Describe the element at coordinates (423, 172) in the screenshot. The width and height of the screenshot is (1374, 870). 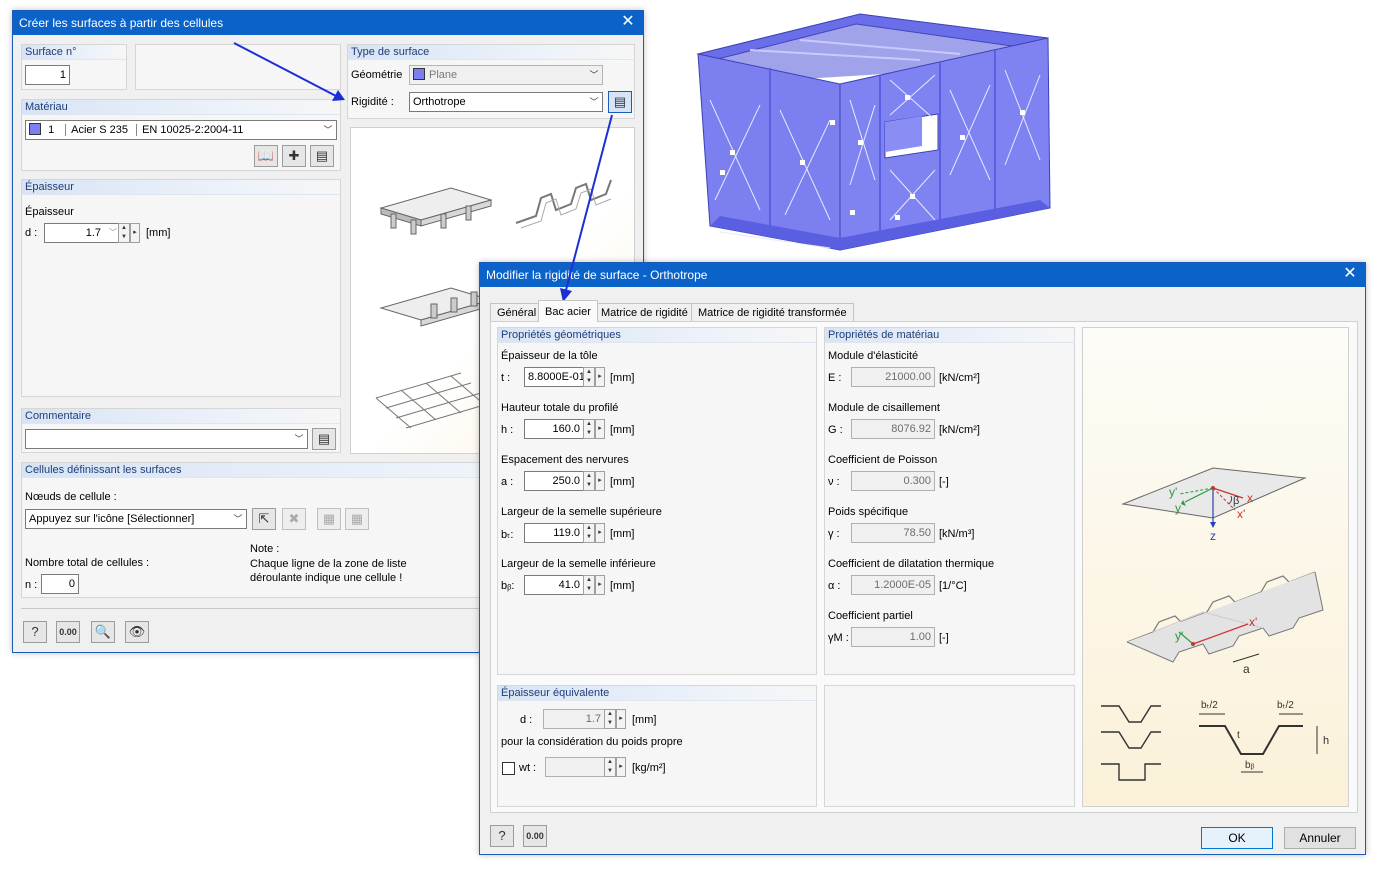
I see `annotation-arrows` at that location.